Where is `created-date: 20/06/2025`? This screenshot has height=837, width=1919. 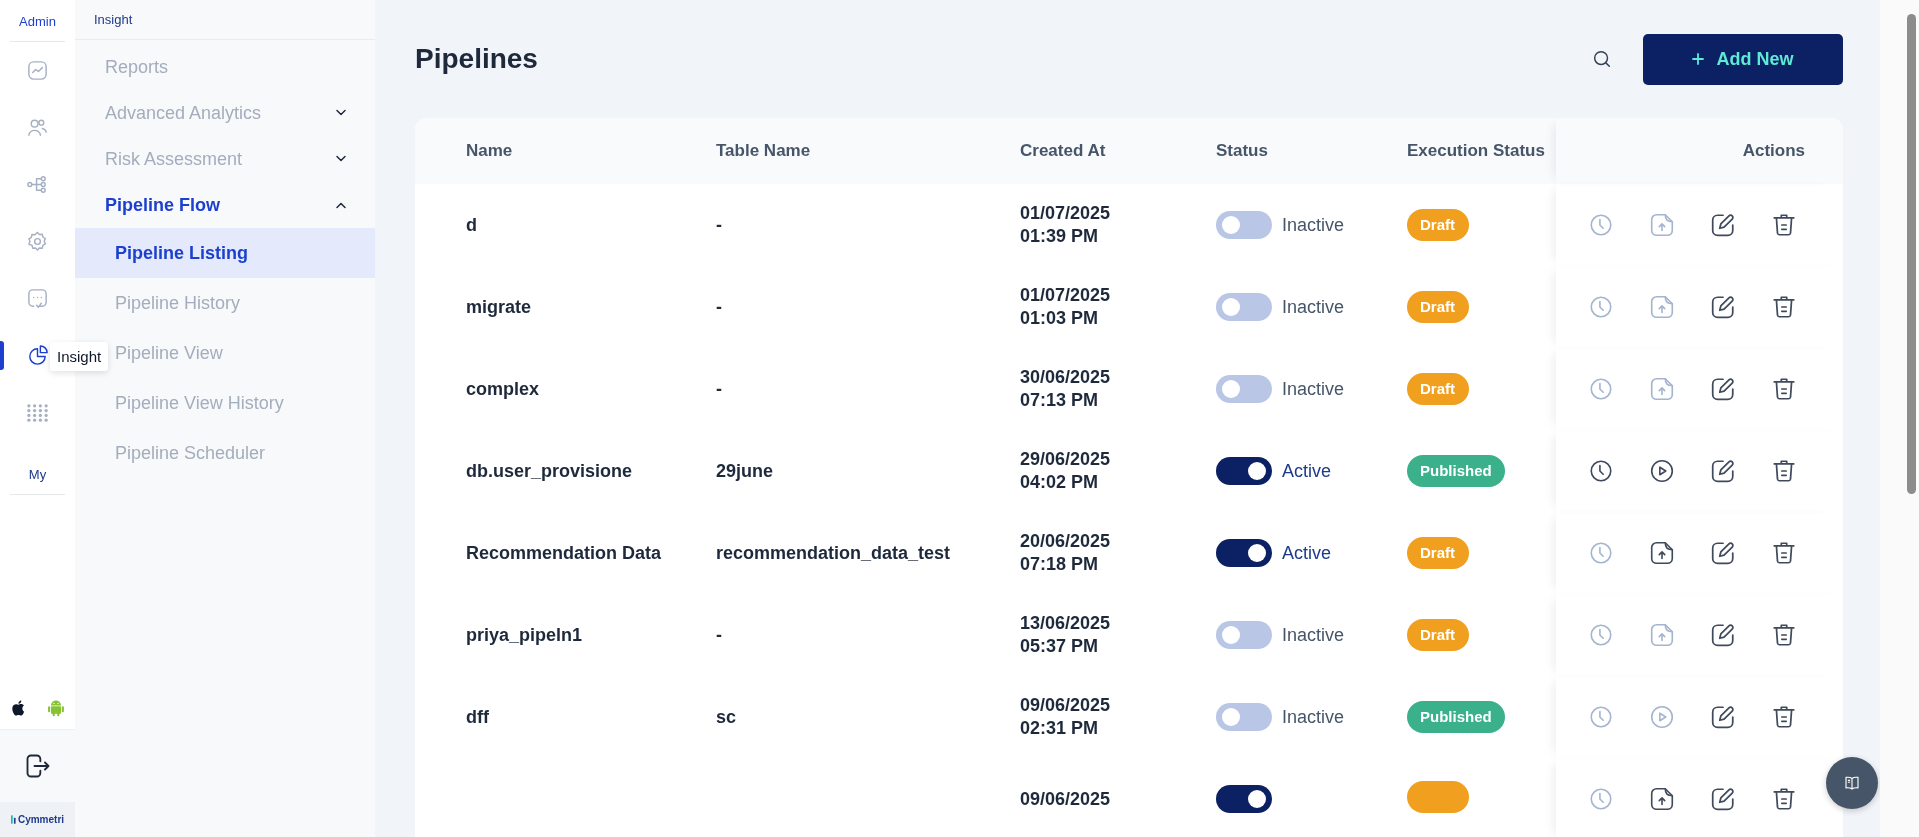 created-date: 20/06/2025 is located at coordinates (1066, 541).